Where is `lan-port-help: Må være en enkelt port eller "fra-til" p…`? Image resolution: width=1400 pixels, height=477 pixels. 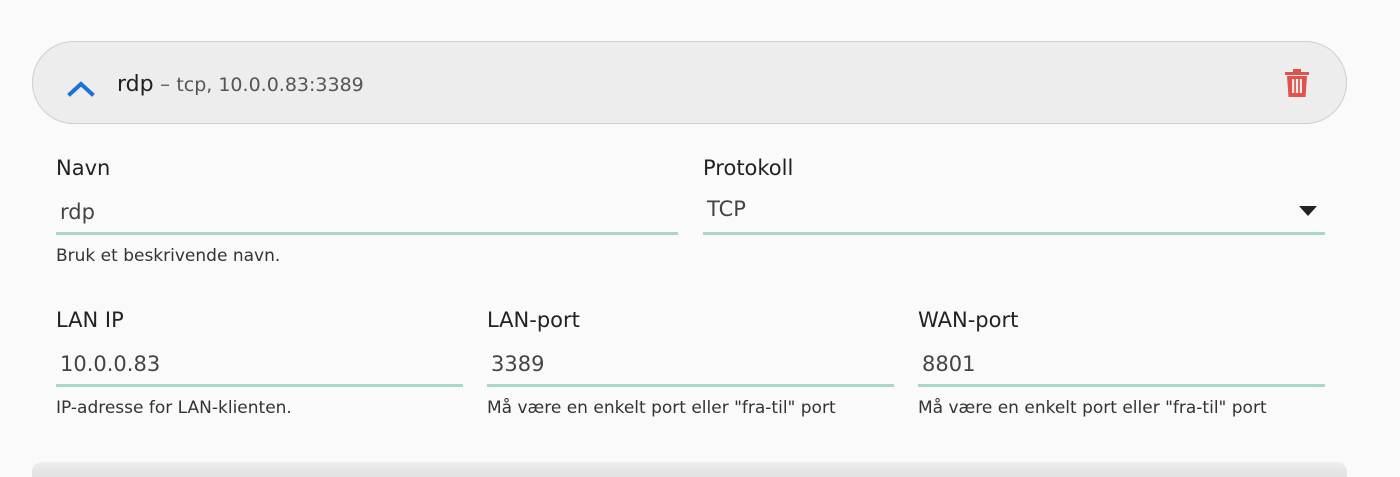
lan-port-help: Må være en enkelt port eller "fra-til" p… is located at coordinates (661, 408).